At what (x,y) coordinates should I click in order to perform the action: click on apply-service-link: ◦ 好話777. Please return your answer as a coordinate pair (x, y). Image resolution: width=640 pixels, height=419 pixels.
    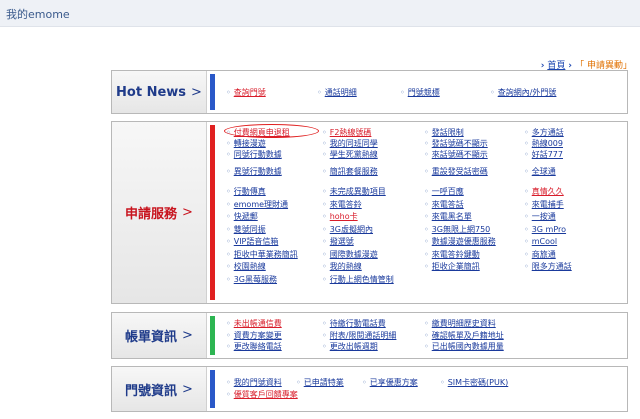
    Looking at the image, I should click on (543, 154).